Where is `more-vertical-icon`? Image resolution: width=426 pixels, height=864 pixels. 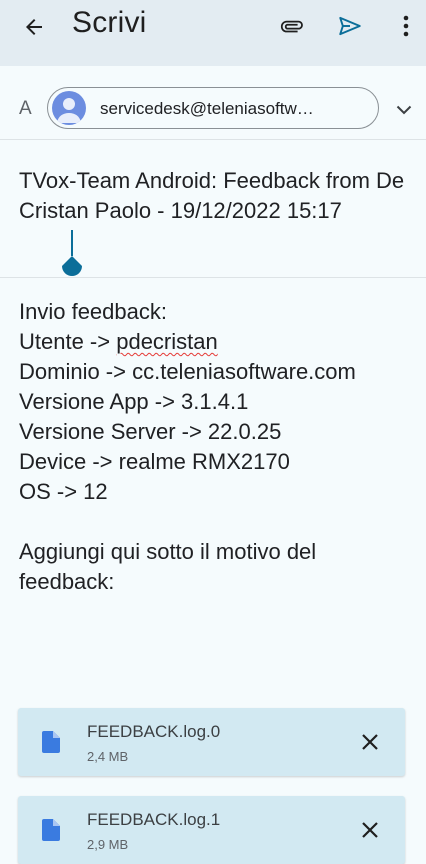
more-vertical-icon is located at coordinates (406, 26).